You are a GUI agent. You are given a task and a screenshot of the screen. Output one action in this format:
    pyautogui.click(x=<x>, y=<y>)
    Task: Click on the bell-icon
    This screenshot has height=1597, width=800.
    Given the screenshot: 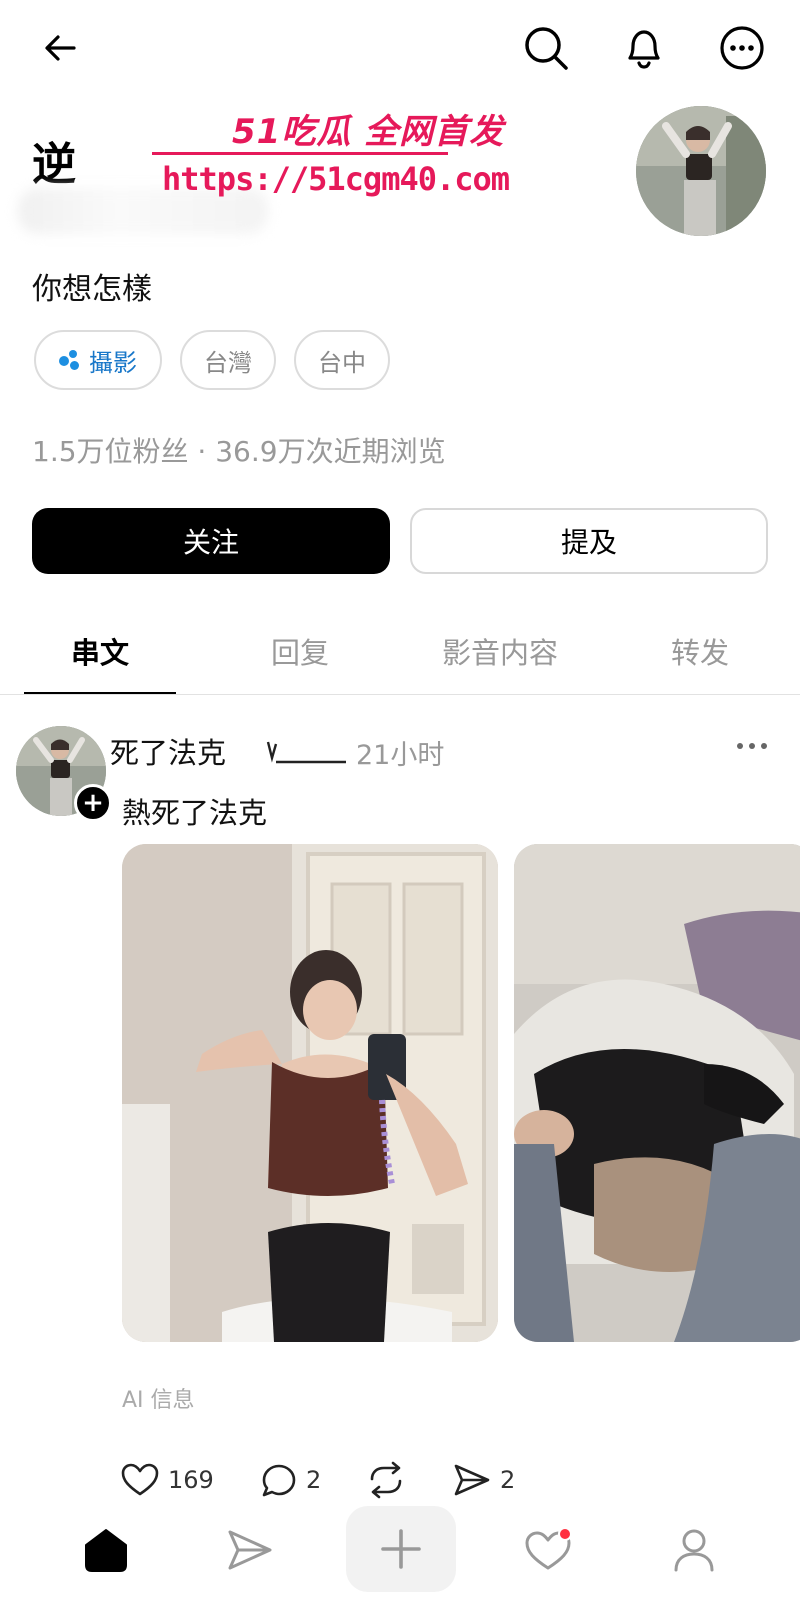 What is the action you would take?
    pyautogui.click(x=644, y=49)
    